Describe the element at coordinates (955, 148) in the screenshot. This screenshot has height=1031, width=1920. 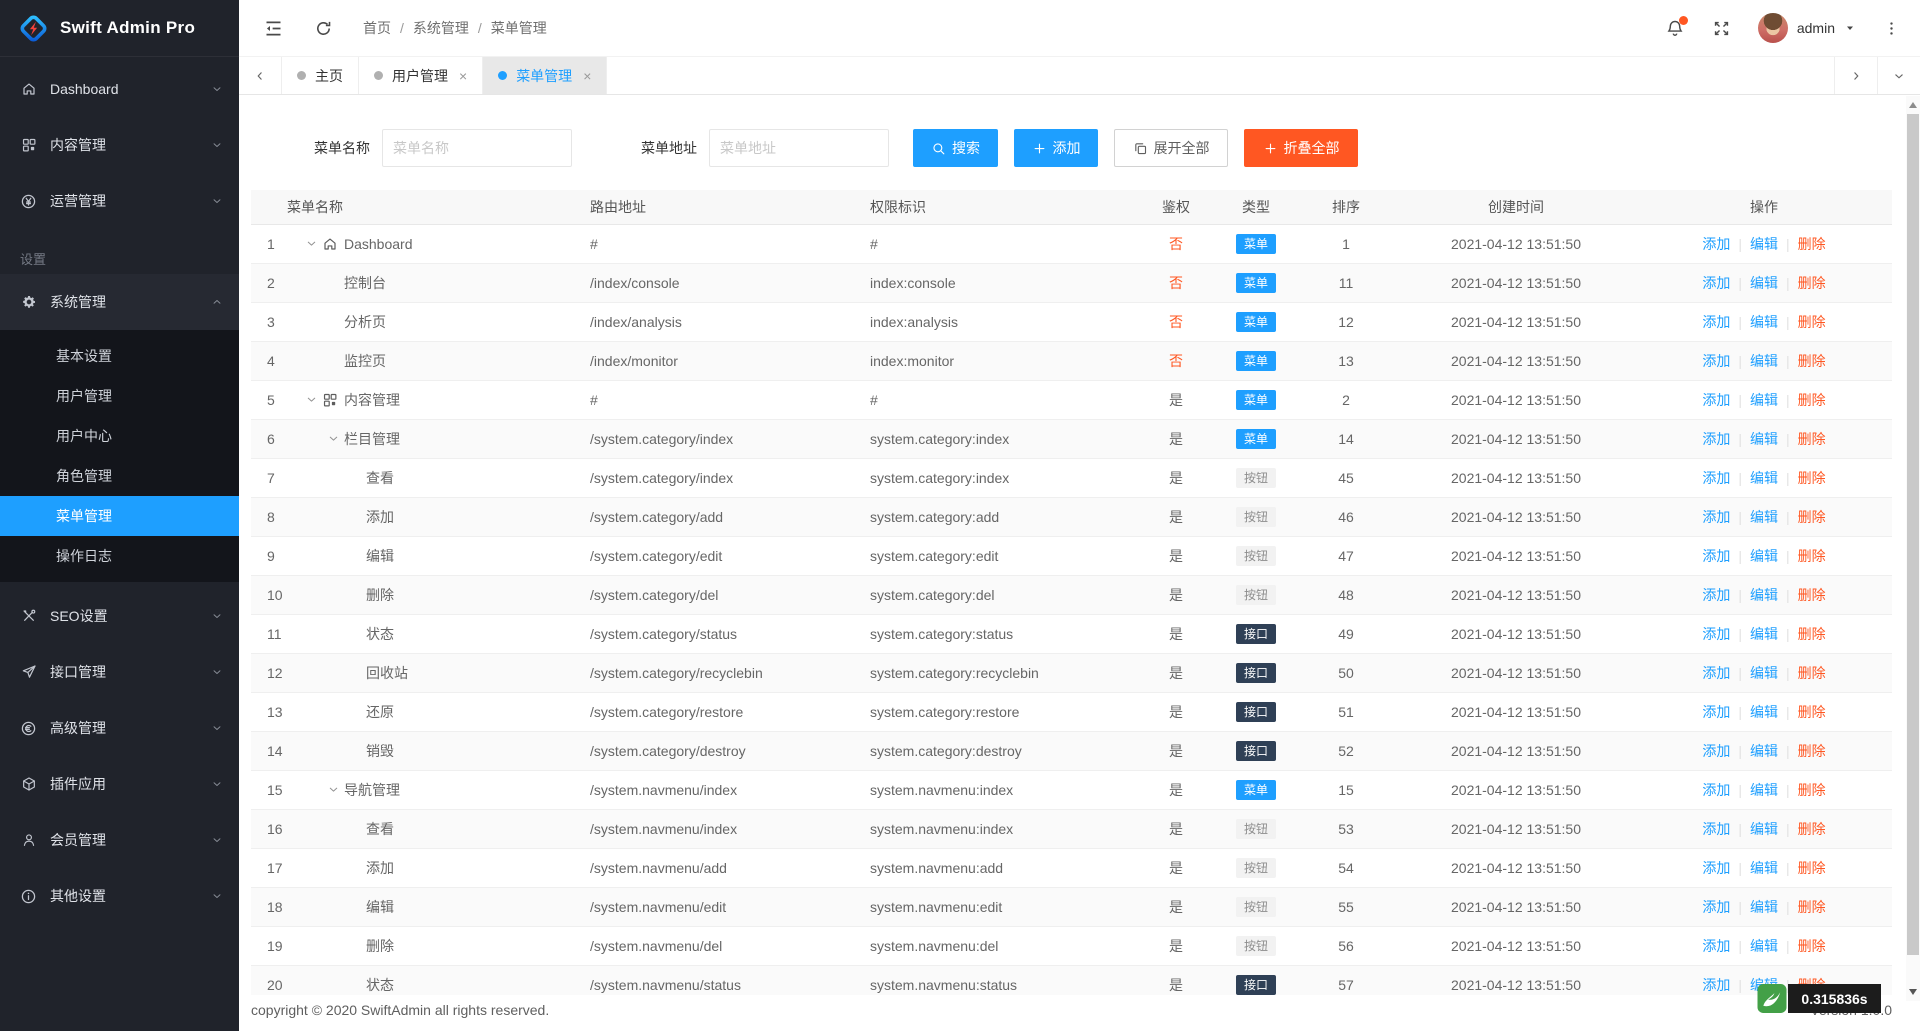
I see `search-button: 搜索` at that location.